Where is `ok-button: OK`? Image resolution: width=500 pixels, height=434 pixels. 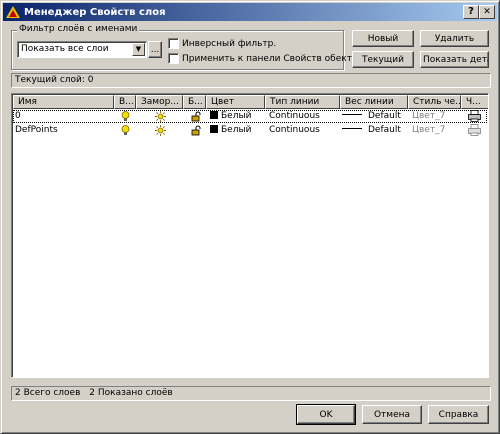
ok-button: OK is located at coordinates (326, 414).